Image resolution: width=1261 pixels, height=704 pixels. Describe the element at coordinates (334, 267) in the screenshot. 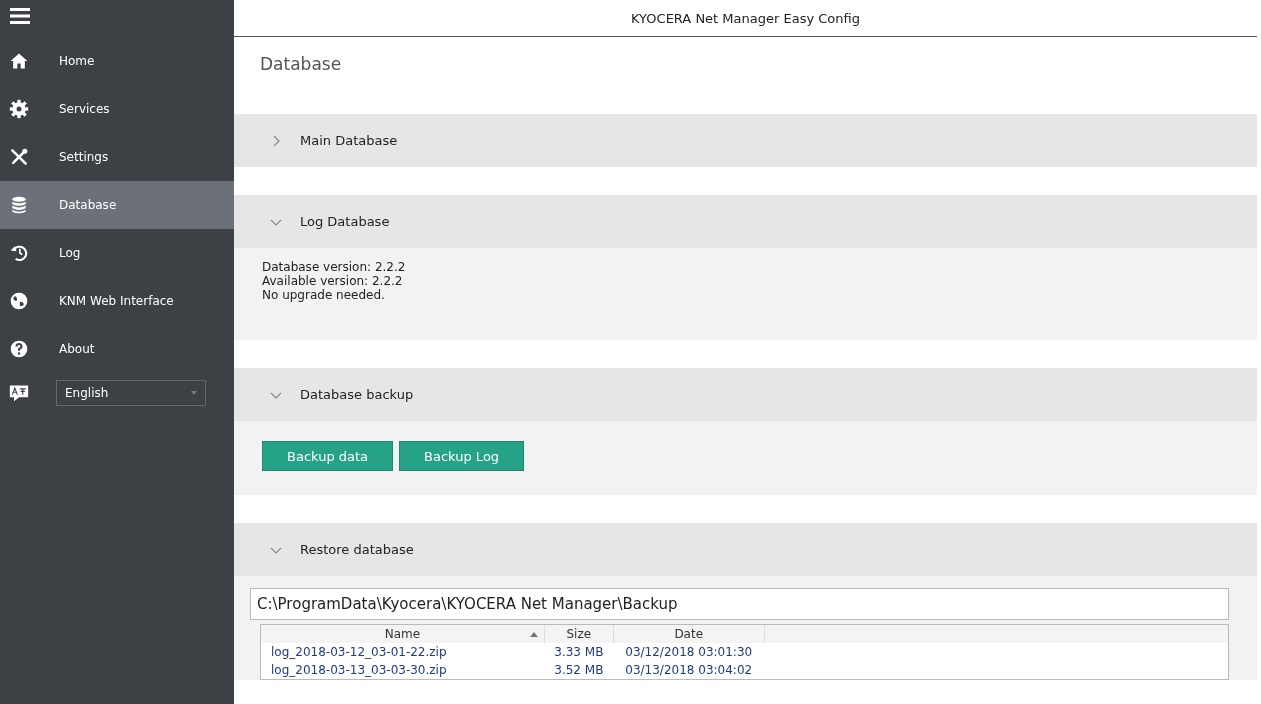

I see `info-text: Database version: 2.2.2` at that location.